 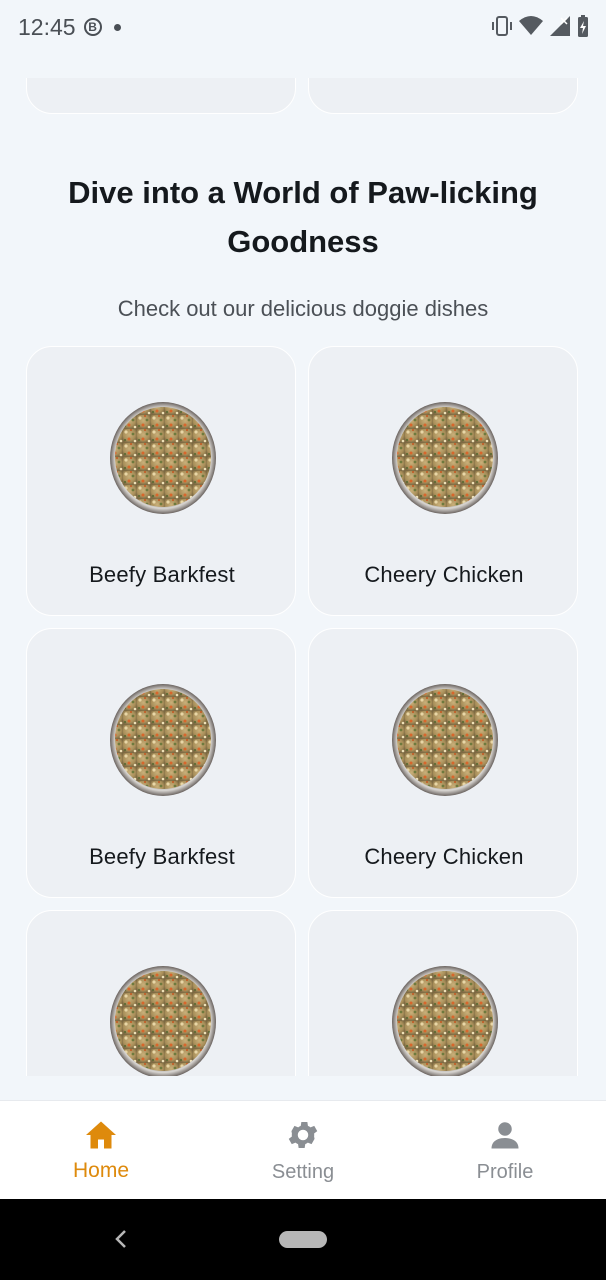 I want to click on nav-profile: Profile, so click(x=505, y=1150).